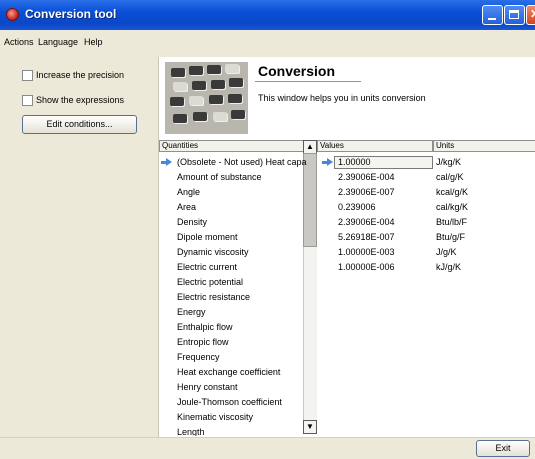 This screenshot has width=535, height=459. What do you see at coordinates (267, 448) in the screenshot?
I see `status-bar: Exit` at bounding box center [267, 448].